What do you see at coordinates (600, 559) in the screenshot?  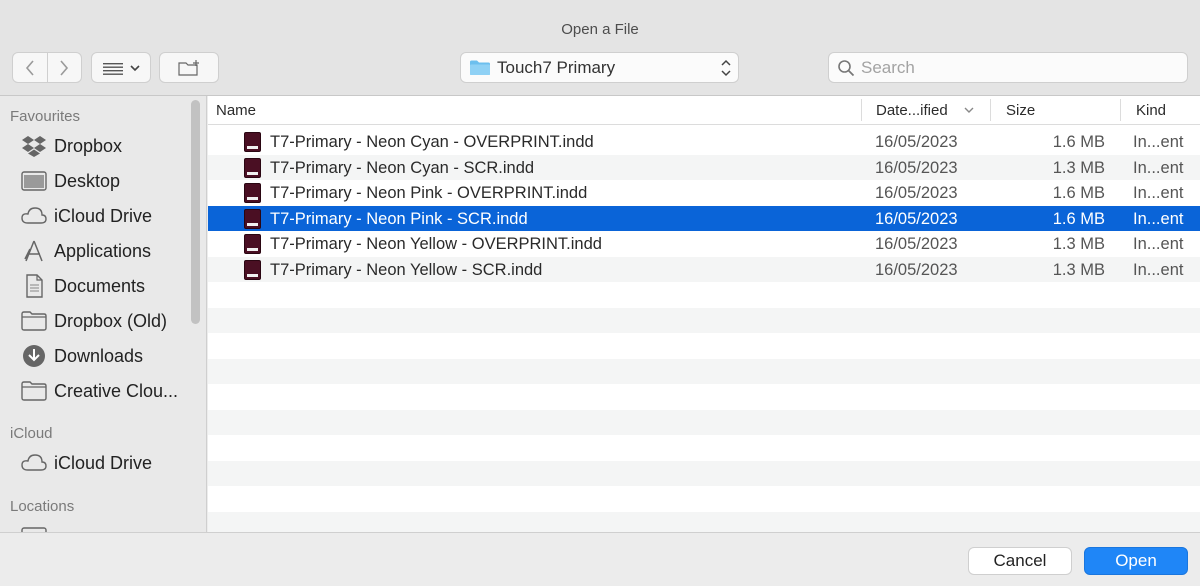 I see `dialog-footer: Cancel Open` at bounding box center [600, 559].